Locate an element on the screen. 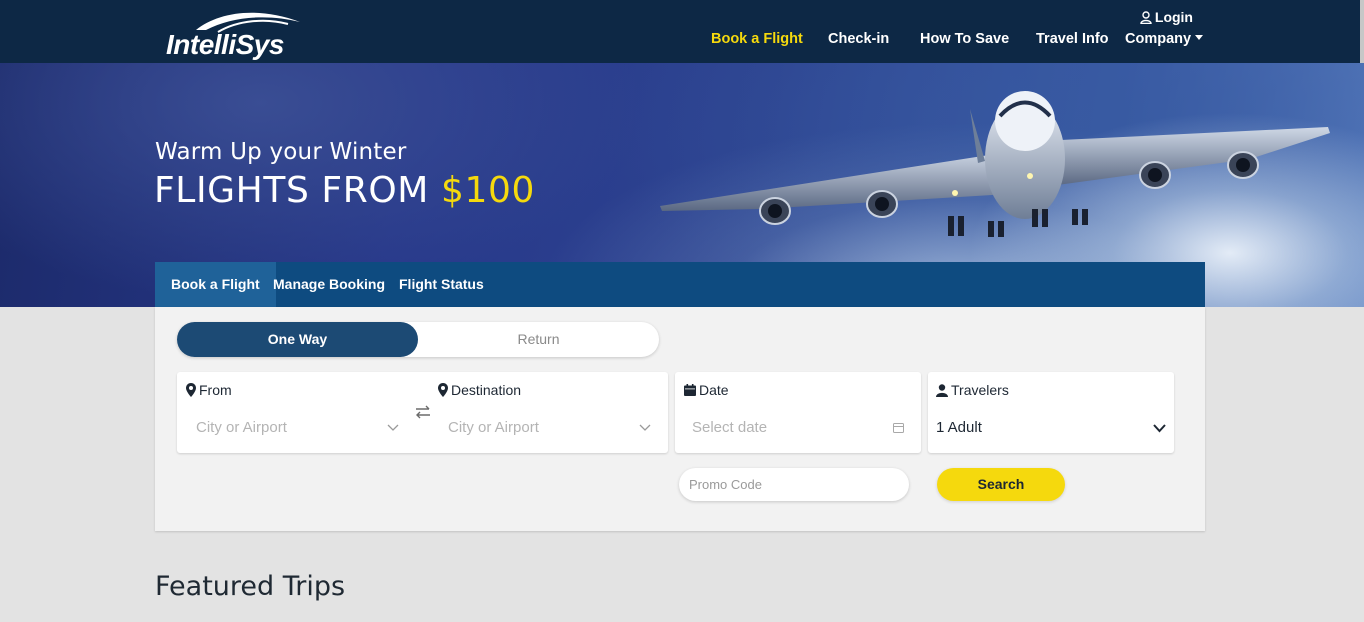  one-way-option: One Way is located at coordinates (297, 339).